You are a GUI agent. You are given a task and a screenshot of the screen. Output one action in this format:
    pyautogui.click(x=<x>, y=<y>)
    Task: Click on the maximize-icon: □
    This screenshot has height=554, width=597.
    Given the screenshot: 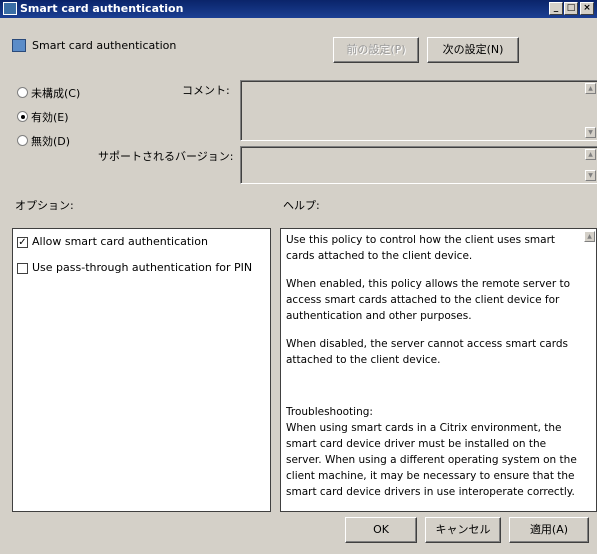 What is the action you would take?
    pyautogui.click(x=571, y=8)
    